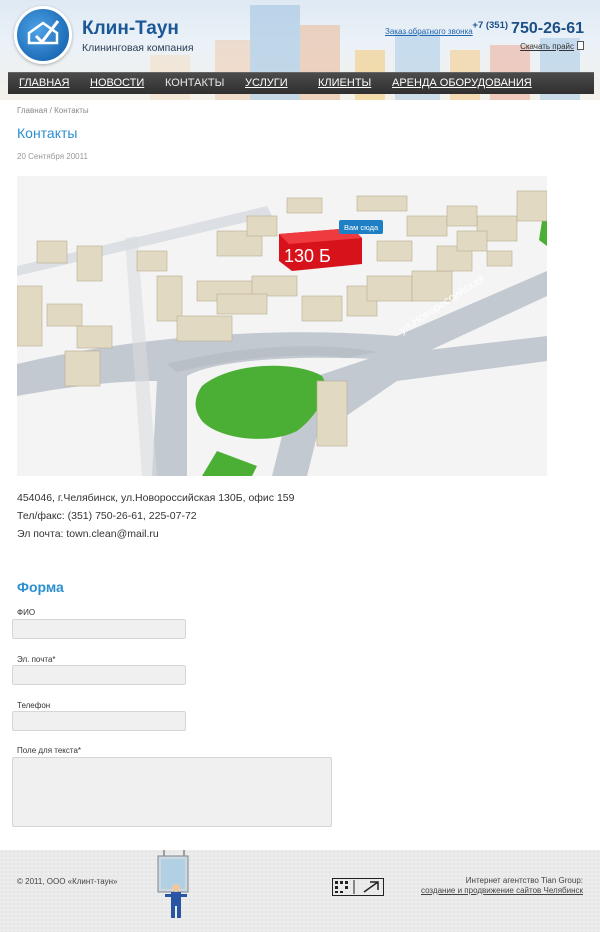 The height and width of the screenshot is (932, 600). I want to click on agency-line: Интернет агентство Tian Group:, so click(524, 880).